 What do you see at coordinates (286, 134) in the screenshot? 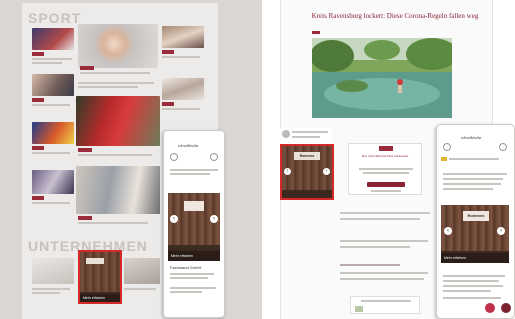
I see `avatar` at bounding box center [286, 134].